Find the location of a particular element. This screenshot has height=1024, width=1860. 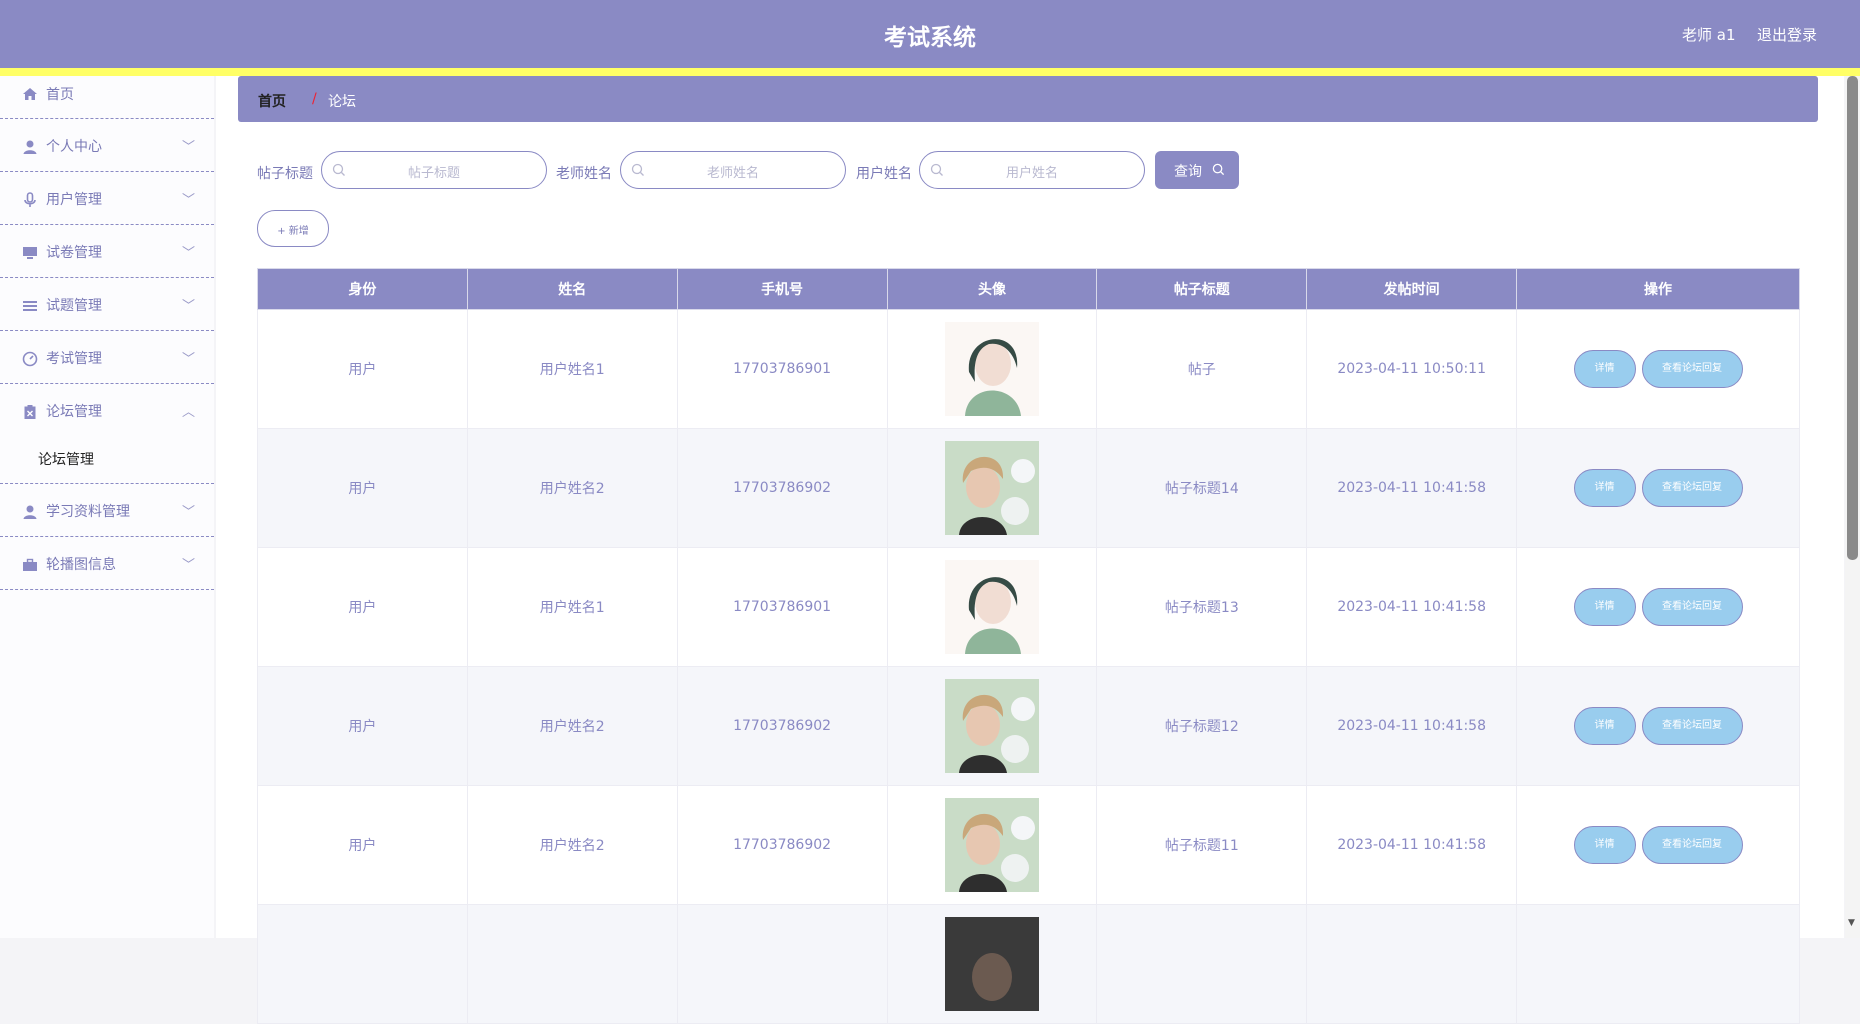

sidebar-item-home: 首页 is located at coordinates (107, 97).